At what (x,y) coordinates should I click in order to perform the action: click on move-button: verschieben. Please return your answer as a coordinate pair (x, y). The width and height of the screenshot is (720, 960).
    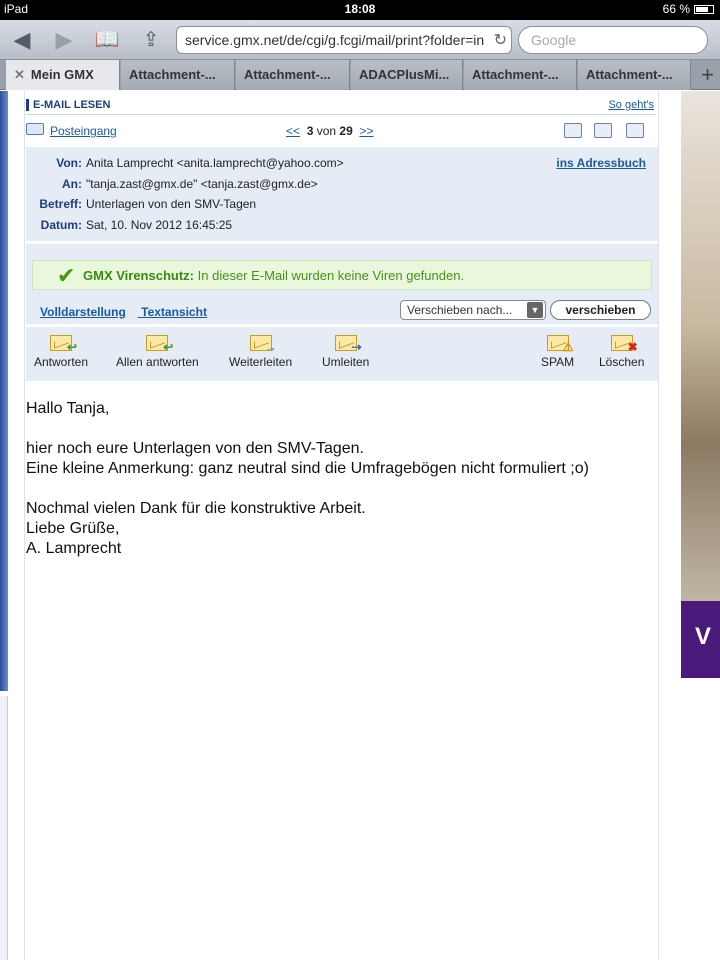
    Looking at the image, I should click on (600, 310).